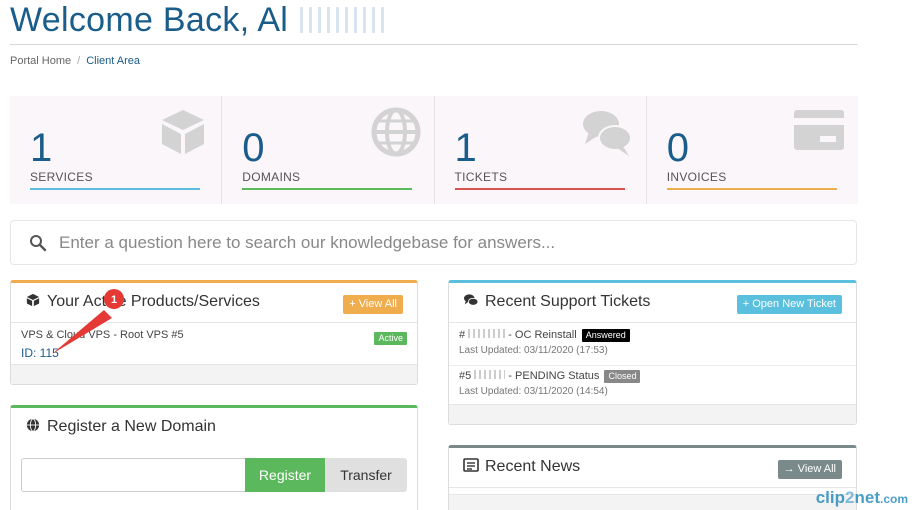 The width and height of the screenshot is (920, 510). Describe the element at coordinates (521, 467) in the screenshot. I see `news-panel-title: Recent News` at that location.